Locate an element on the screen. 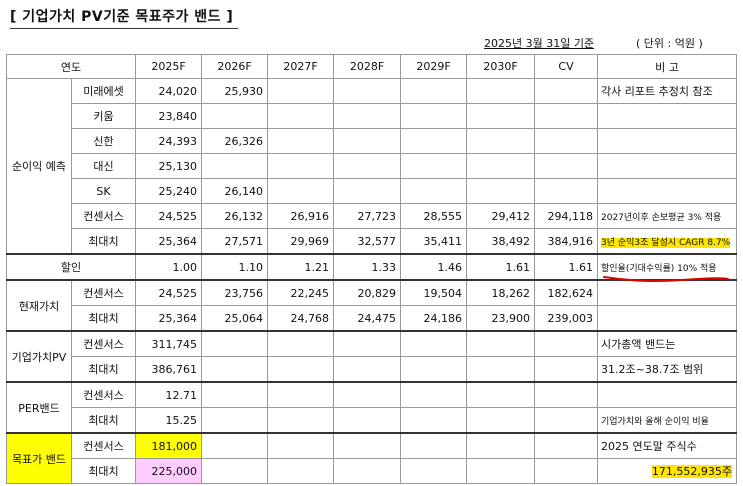  cell: 29,969 is located at coordinates (300, 241).